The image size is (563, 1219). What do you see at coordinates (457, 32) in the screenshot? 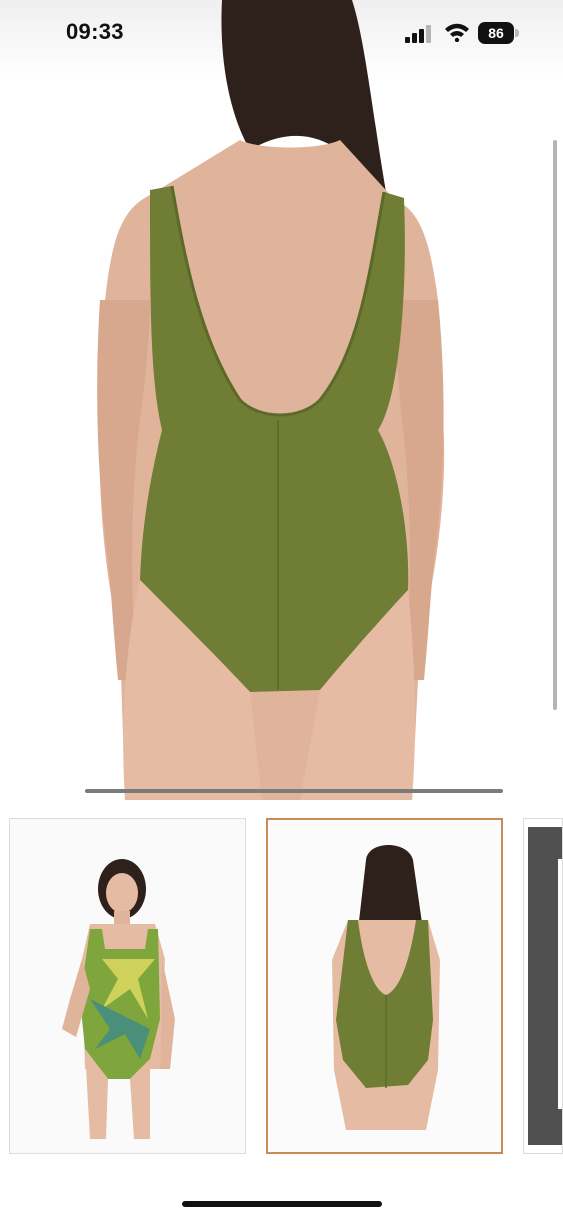
I see `wifi-icon` at bounding box center [457, 32].